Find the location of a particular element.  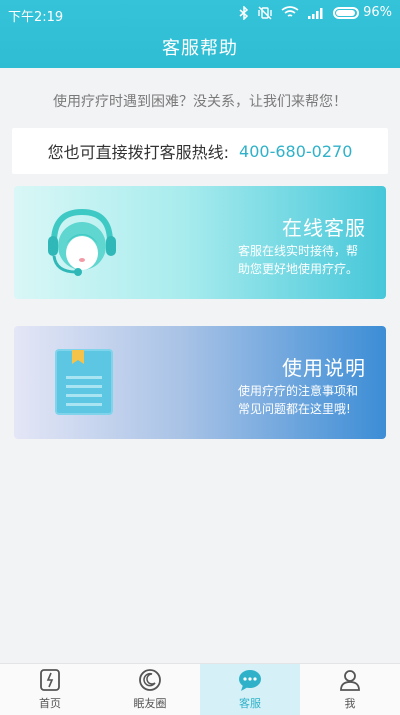

tab-customer-service-label: 客服 is located at coordinates (250, 703).